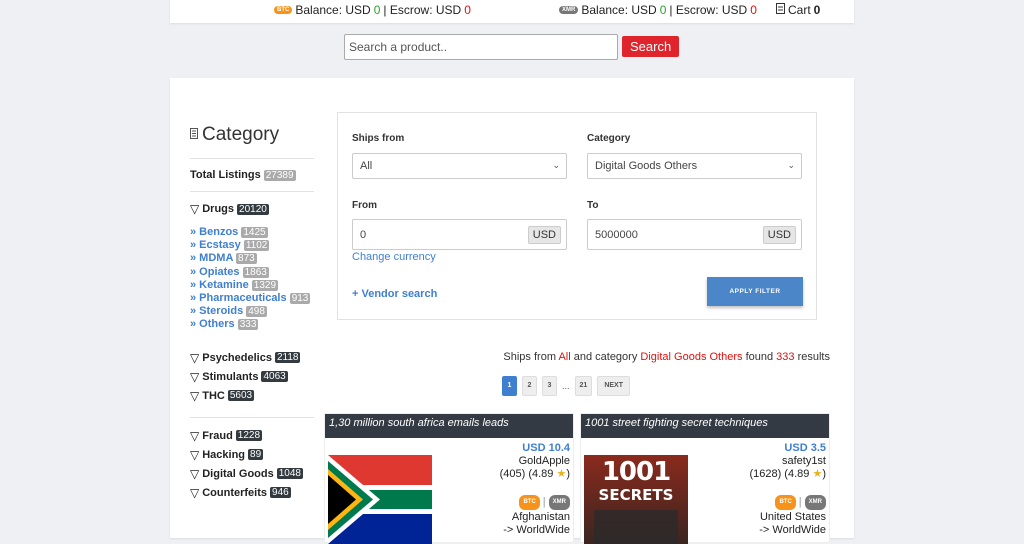 This screenshot has height=544, width=1024. I want to click on page-button-1: 1, so click(509, 386).